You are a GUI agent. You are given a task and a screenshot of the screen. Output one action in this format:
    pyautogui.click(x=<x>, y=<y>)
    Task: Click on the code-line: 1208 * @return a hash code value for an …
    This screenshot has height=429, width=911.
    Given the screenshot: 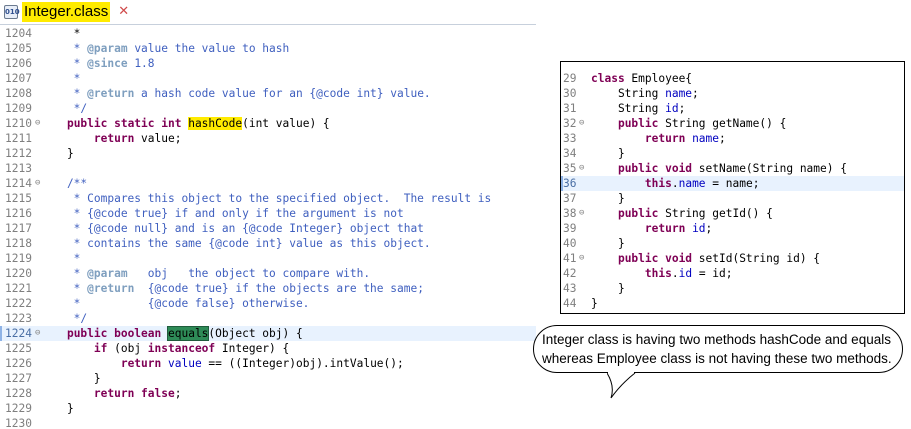 What is the action you would take?
    pyautogui.click(x=268, y=93)
    